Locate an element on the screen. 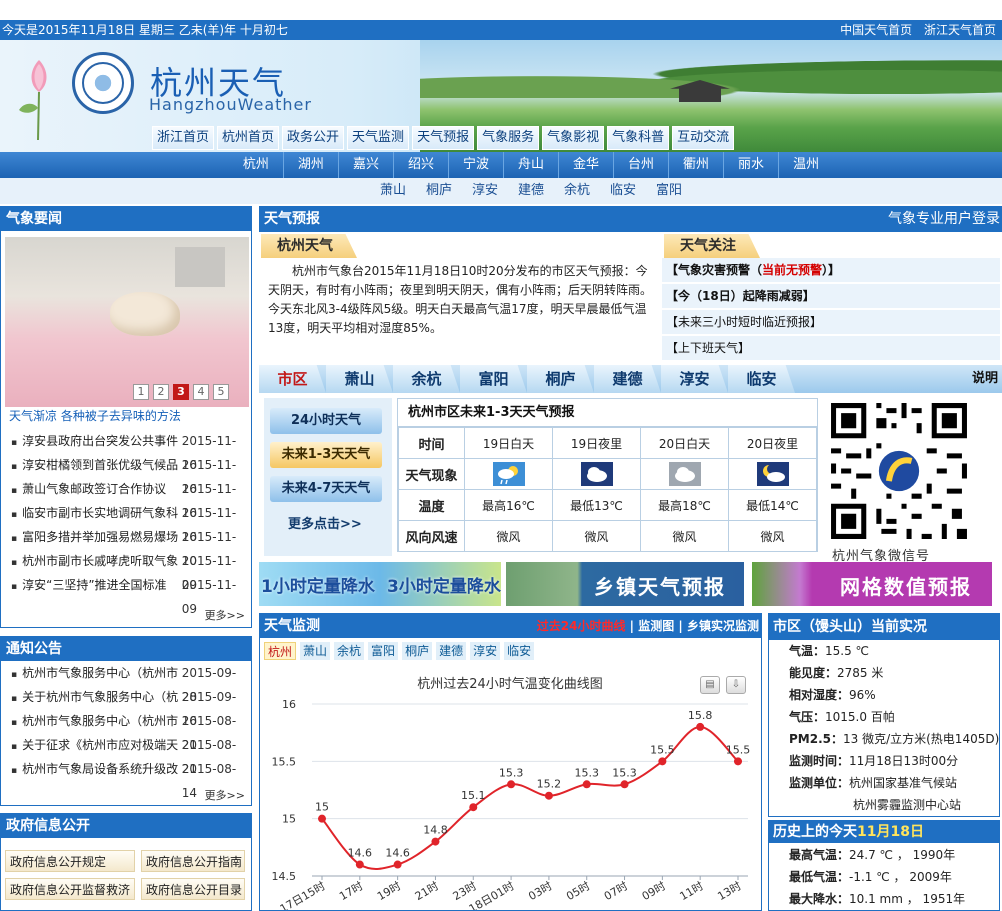 This screenshot has height=911, width=1002. city-link: 金华 is located at coordinates (587, 165).